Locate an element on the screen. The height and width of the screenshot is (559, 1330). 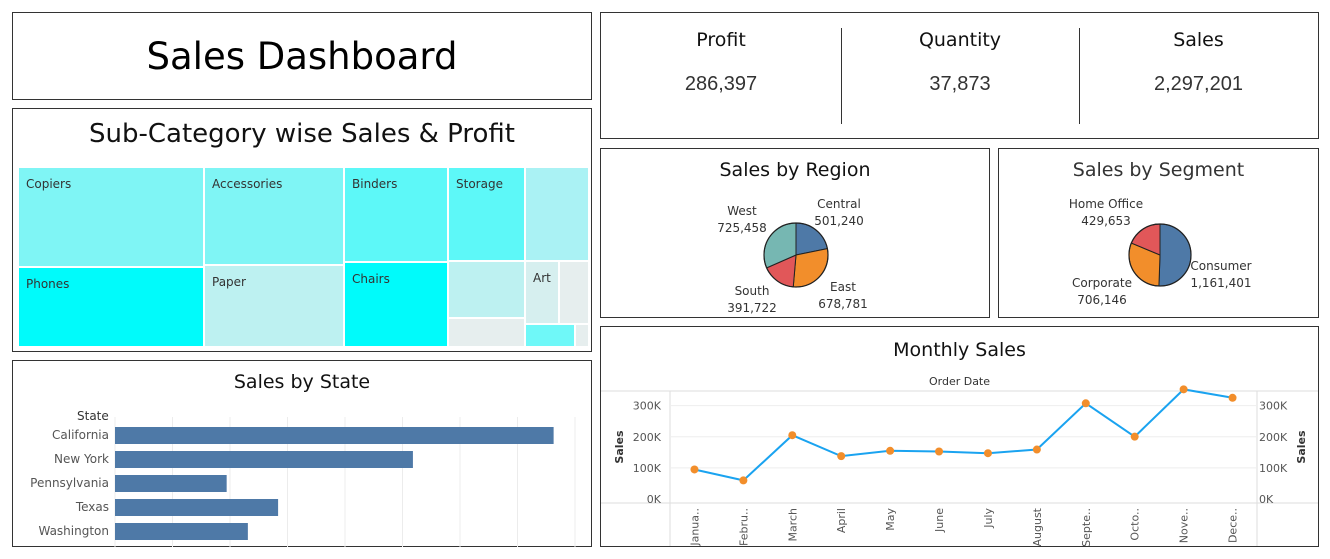
treemap-cell-label: Art is located at coordinates (542, 278).